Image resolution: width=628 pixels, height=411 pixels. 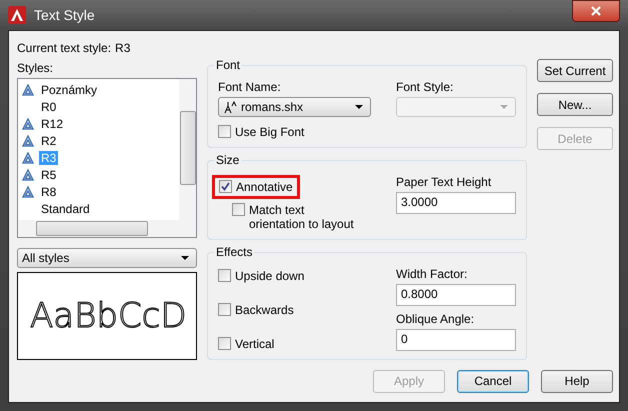 I want to click on width-factor-field: 0.8000, so click(x=456, y=295).